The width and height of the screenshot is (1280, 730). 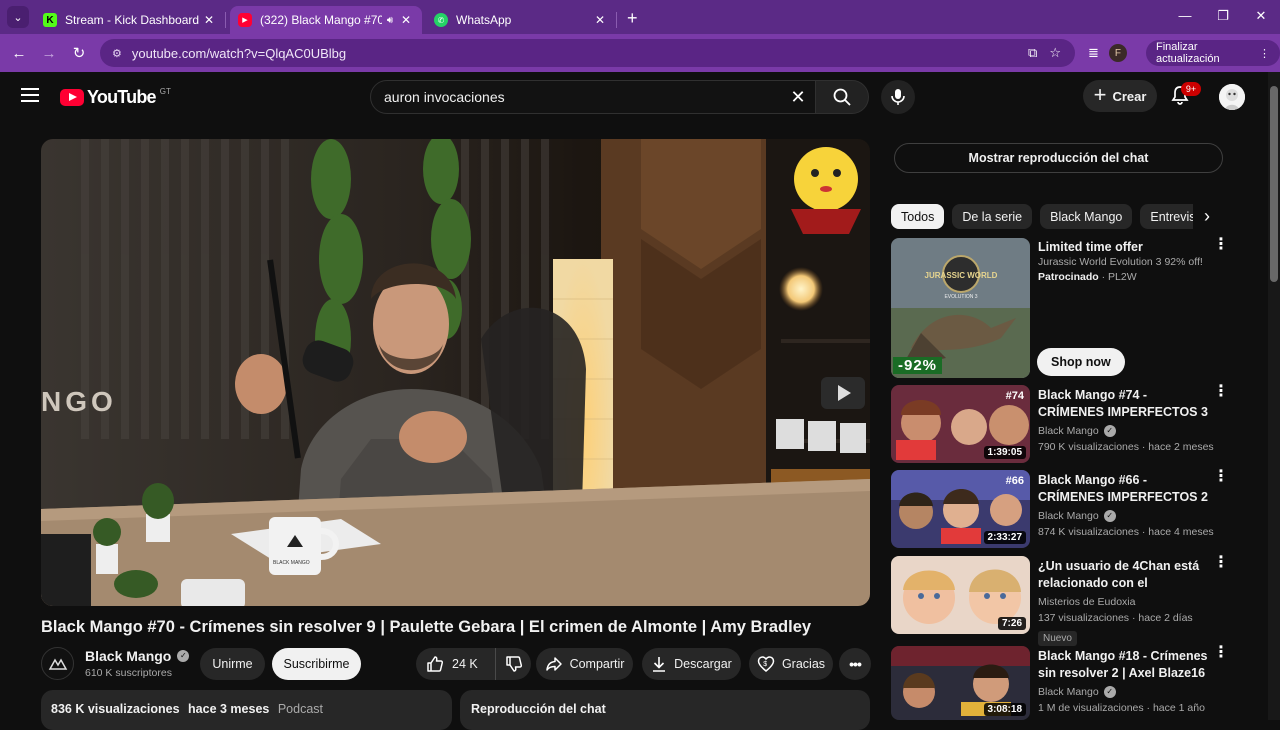 I want to click on close-window-icon: ✕, so click(x=1261, y=17).